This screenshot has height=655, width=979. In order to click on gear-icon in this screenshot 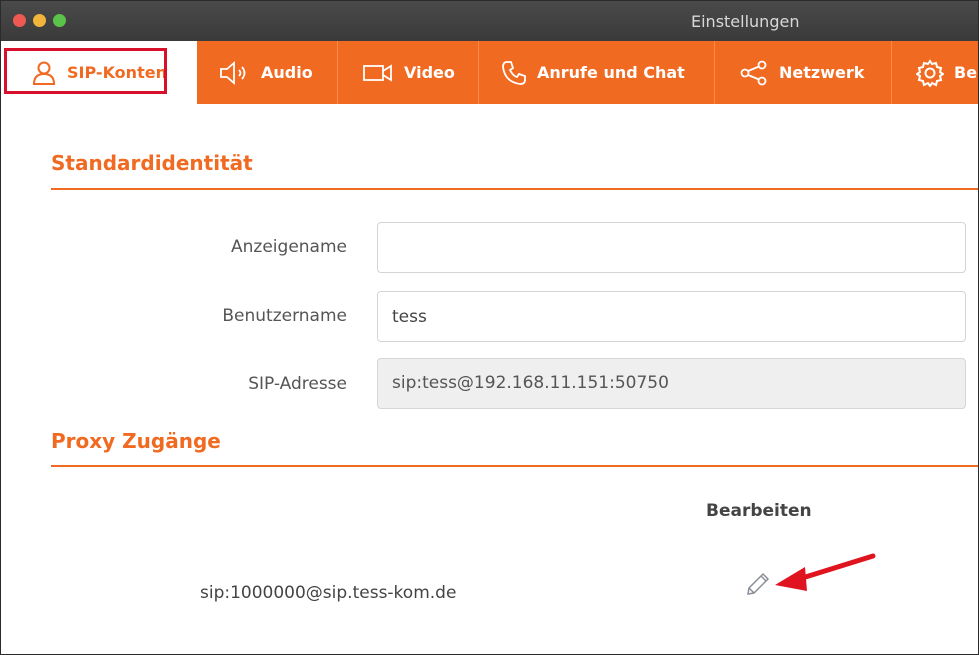, I will do `click(930, 72)`.